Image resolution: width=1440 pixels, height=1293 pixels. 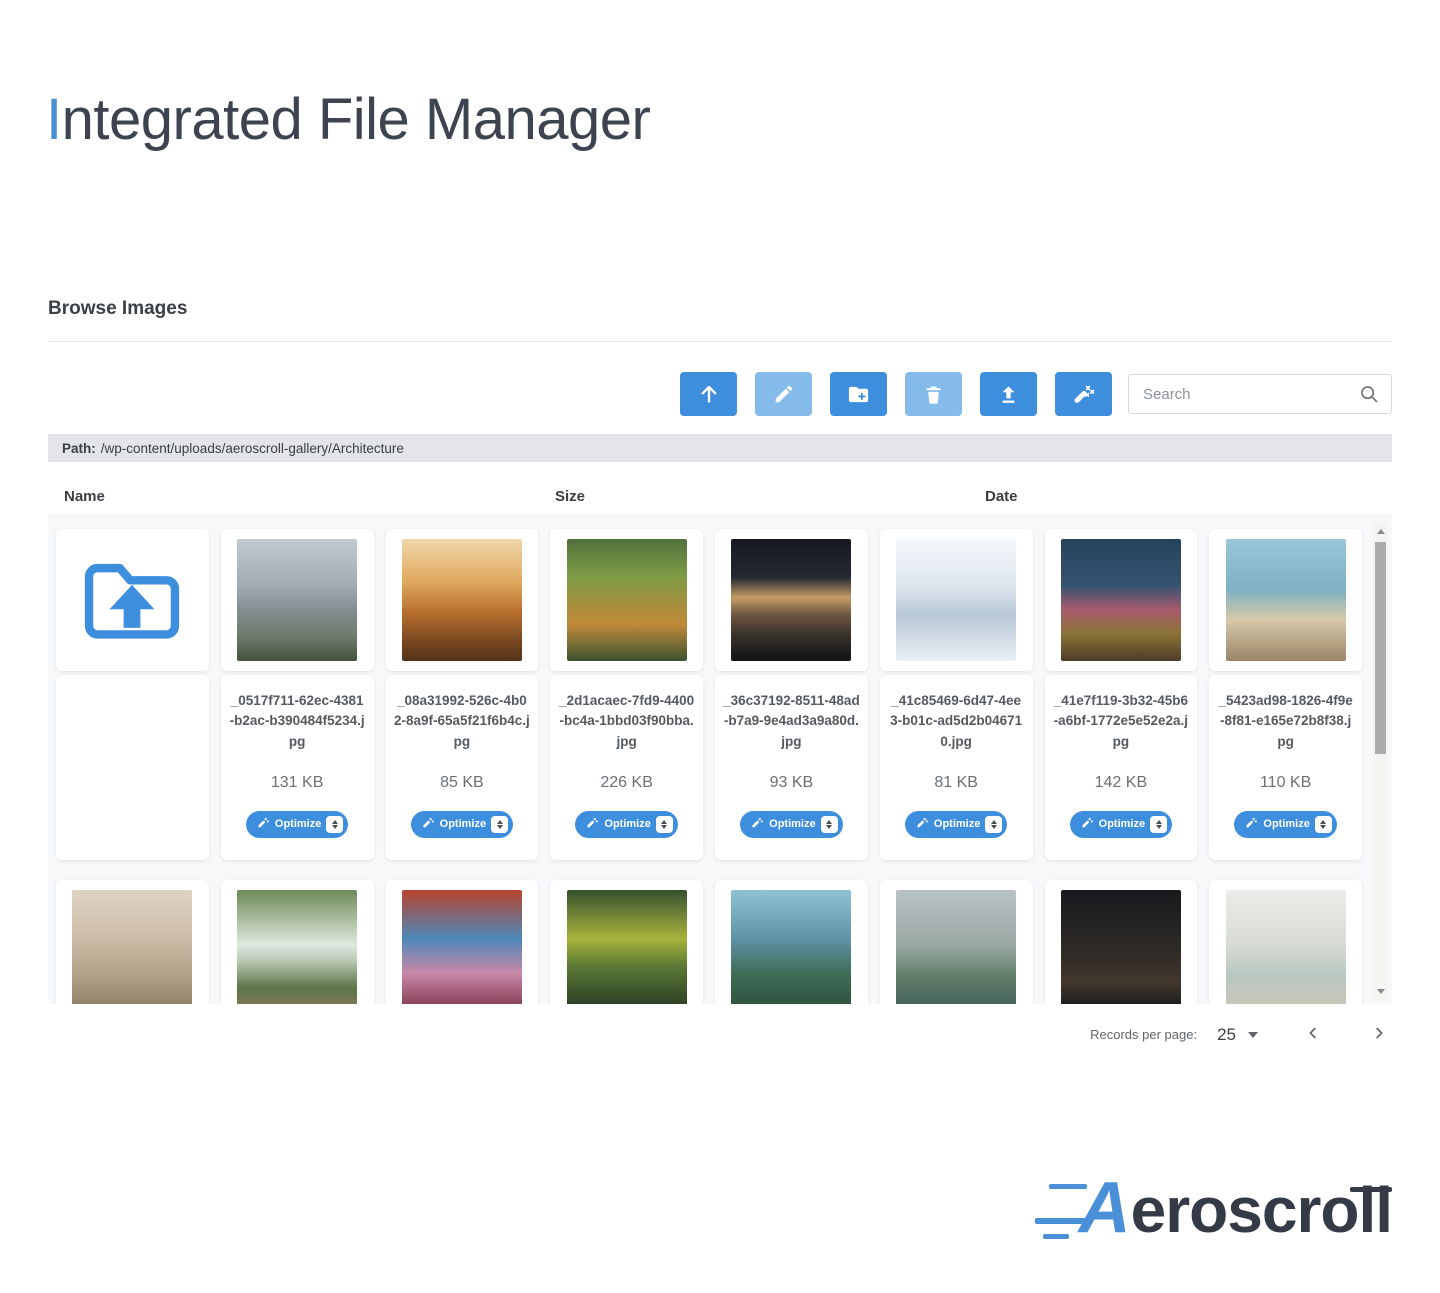 I want to click on search-icon, so click(x=1369, y=396).